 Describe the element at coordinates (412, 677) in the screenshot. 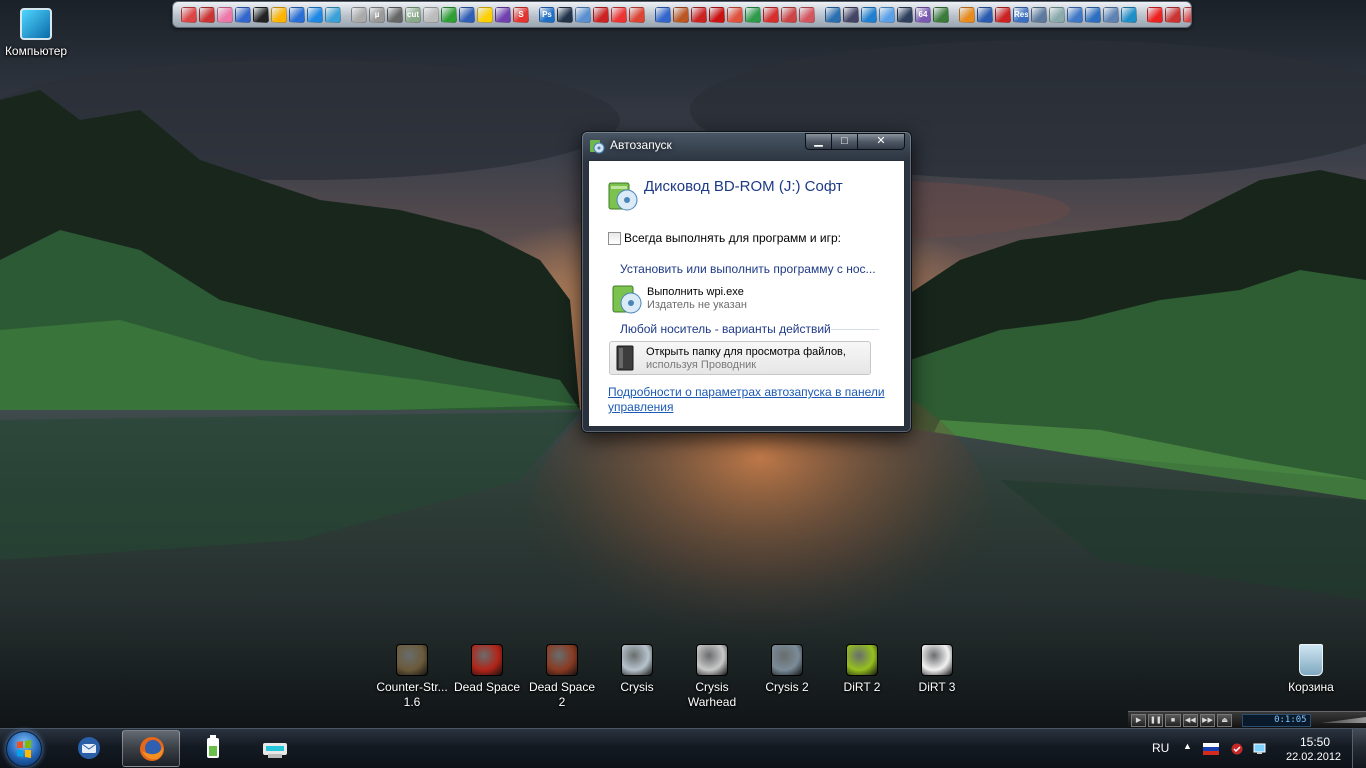

I see `desktop-icon-game: Counter-Str... 1.6` at that location.